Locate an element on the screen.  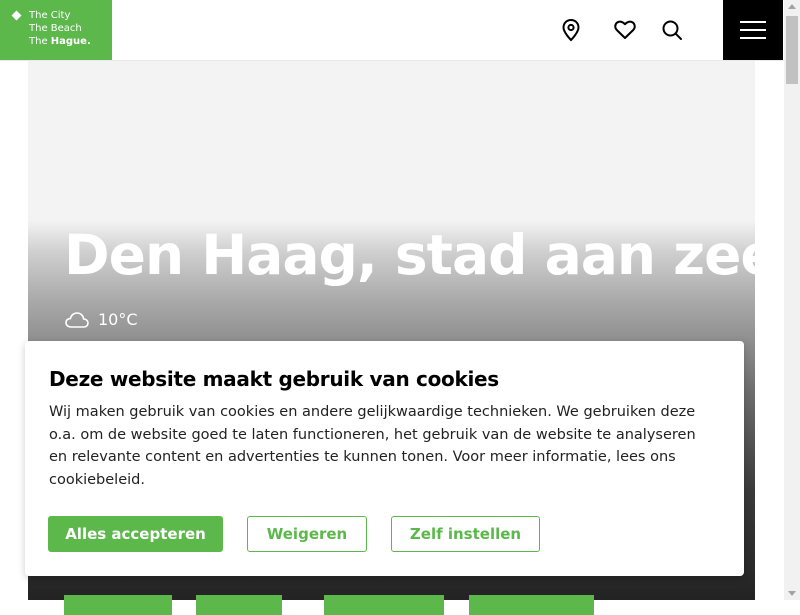
site-logo: The City The Beach The Hague. is located at coordinates (56, 30).